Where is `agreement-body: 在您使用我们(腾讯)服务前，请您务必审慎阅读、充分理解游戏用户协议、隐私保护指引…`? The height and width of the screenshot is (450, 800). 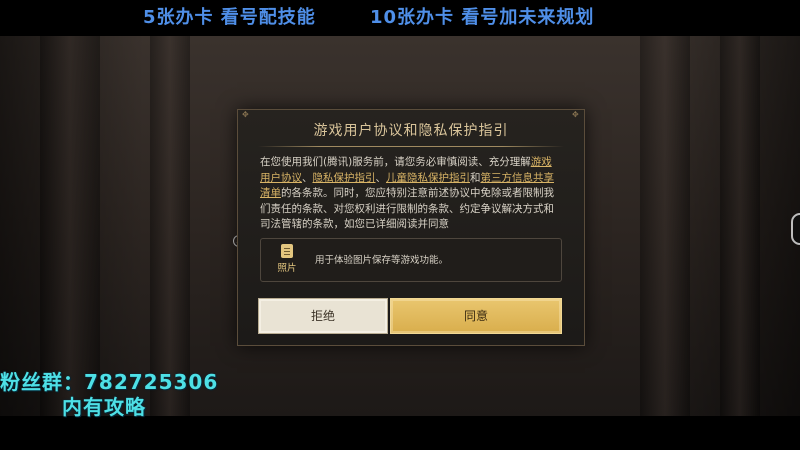
agreement-body: 在您使用我们(腾讯)服务前，请您务必审慎阅读、充分理解游戏用户协议、隐私保护指引… is located at coordinates (411, 192).